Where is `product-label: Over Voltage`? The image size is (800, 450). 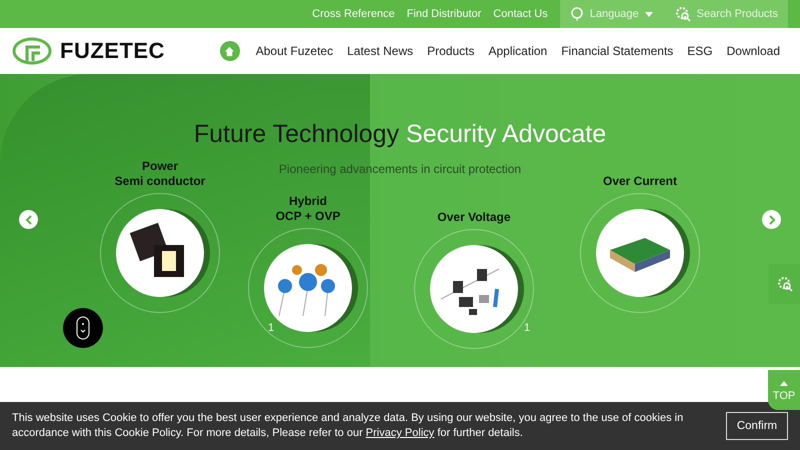
product-label: Over Voltage is located at coordinates (474, 217).